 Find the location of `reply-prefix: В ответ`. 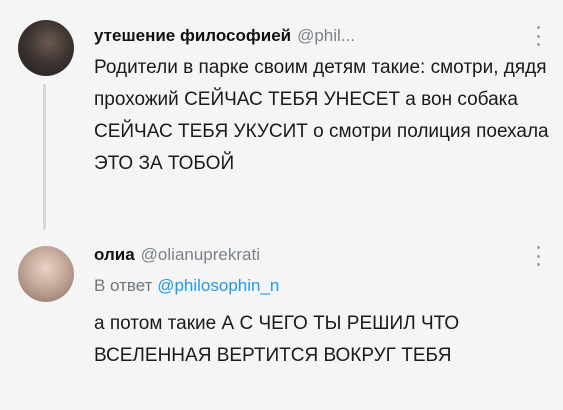

reply-prefix: В ответ is located at coordinates (123, 285).